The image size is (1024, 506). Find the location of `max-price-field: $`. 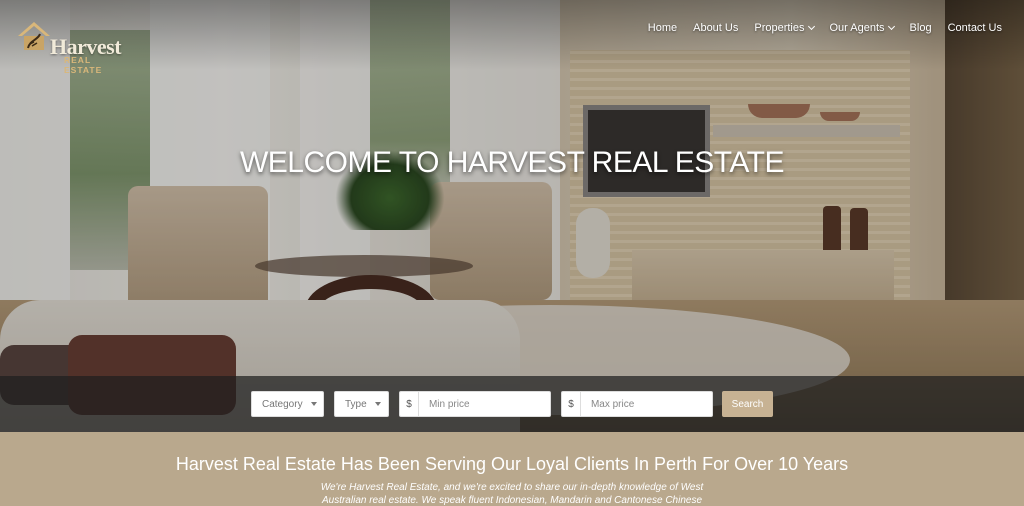

max-price-field: $ is located at coordinates (637, 404).